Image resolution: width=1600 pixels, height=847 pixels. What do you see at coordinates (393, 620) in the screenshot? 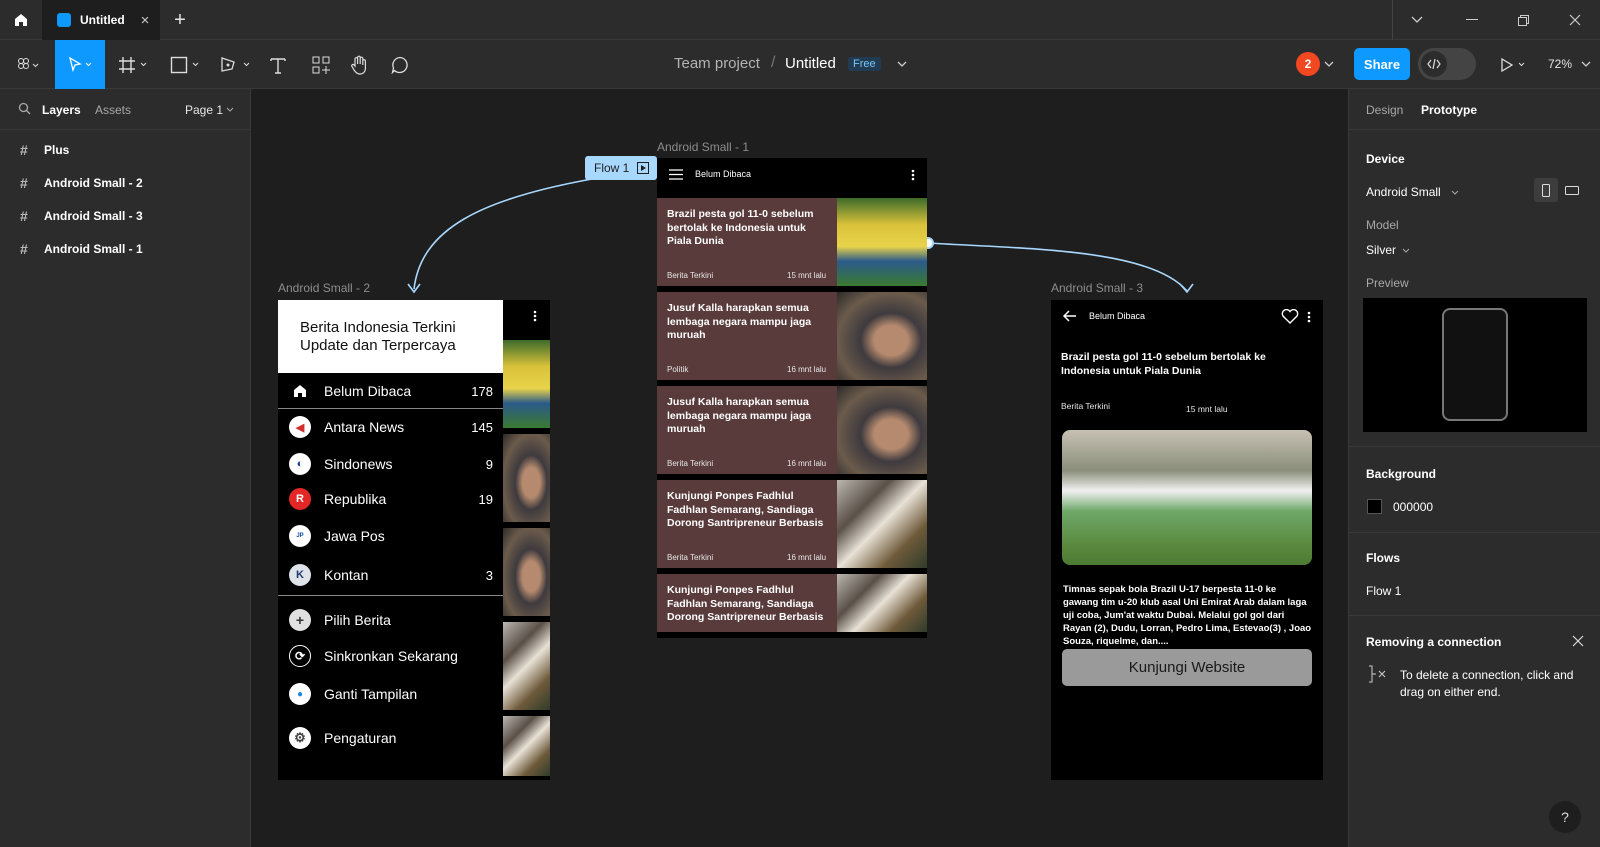
I see `drawer-item-pilih-berita: + Pilih Berita` at bounding box center [393, 620].